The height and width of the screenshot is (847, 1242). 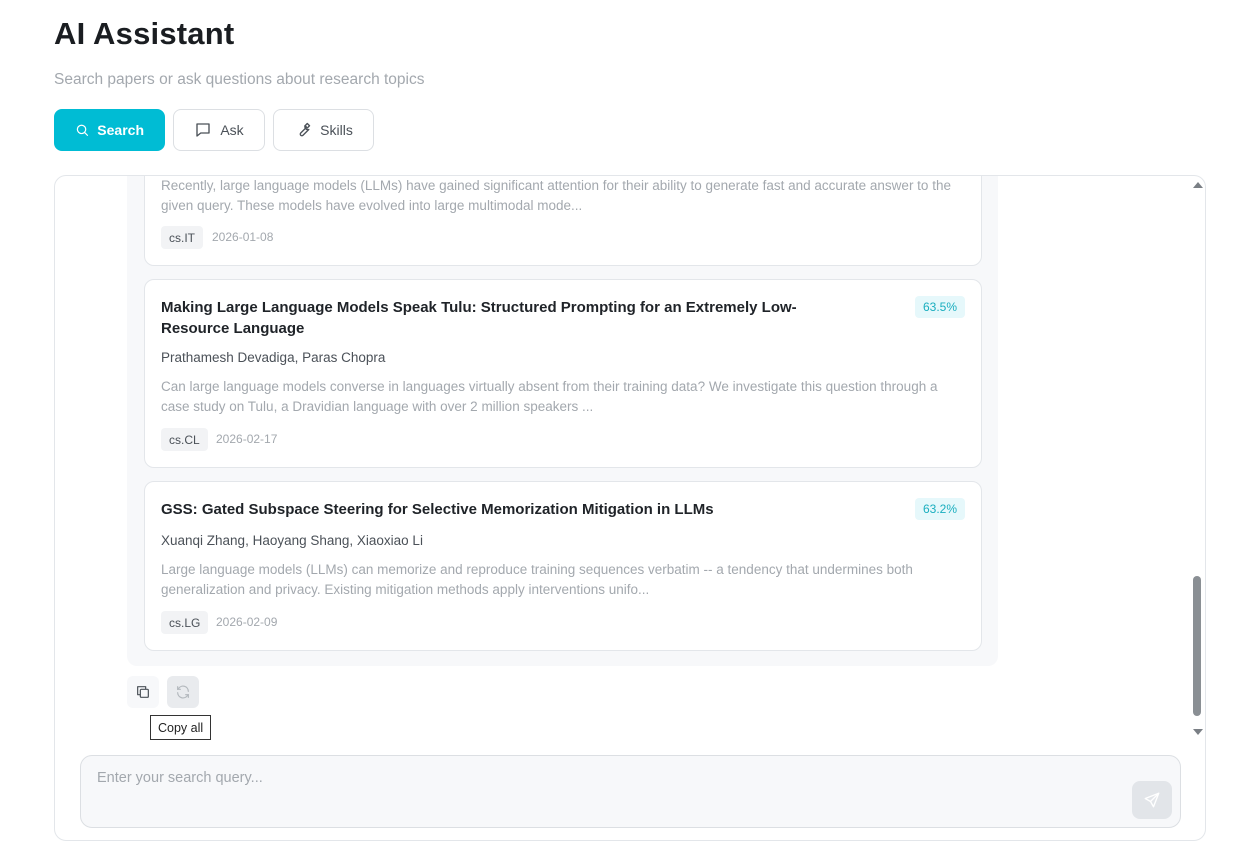 I want to click on category-tag: cs.CL, so click(x=184, y=439).